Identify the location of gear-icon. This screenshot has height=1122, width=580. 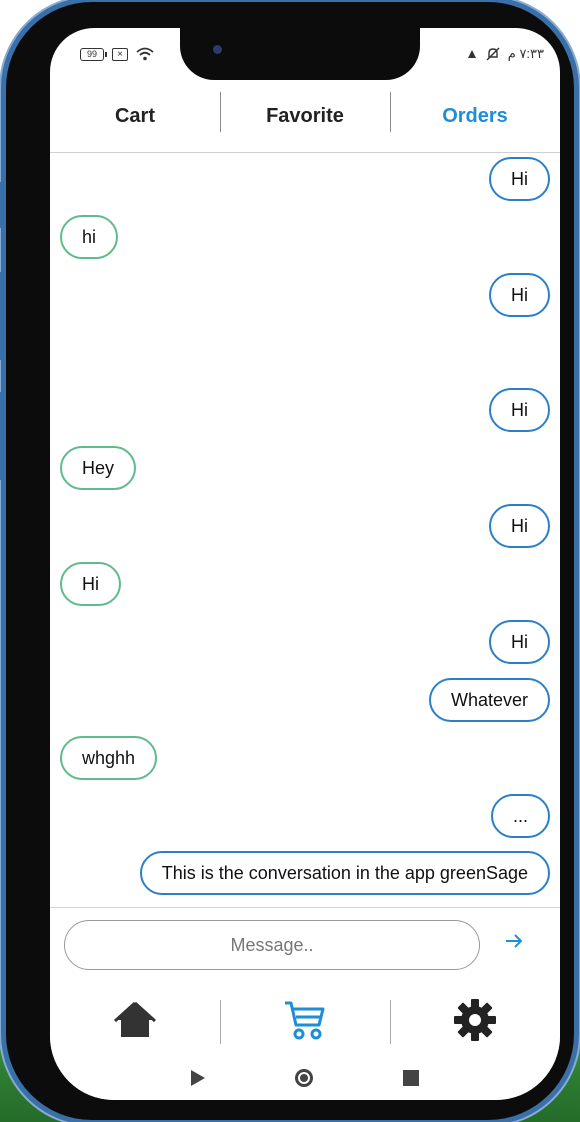
(475, 1020).